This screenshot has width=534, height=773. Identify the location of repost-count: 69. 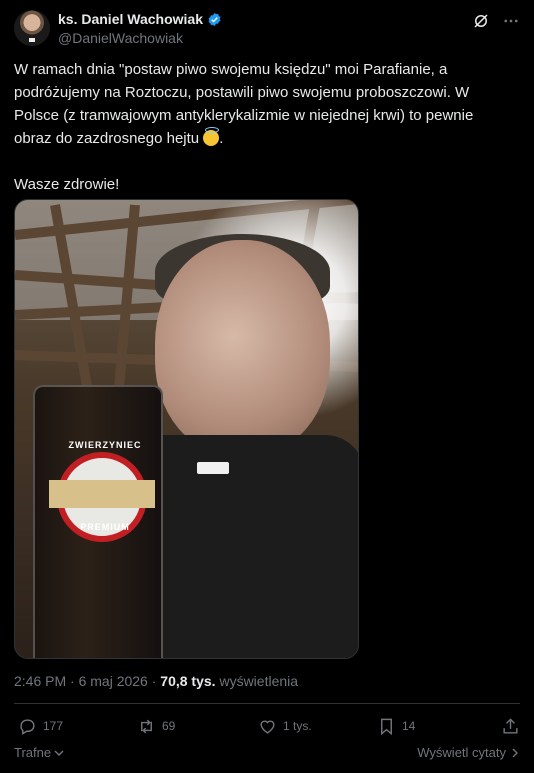
(169, 726).